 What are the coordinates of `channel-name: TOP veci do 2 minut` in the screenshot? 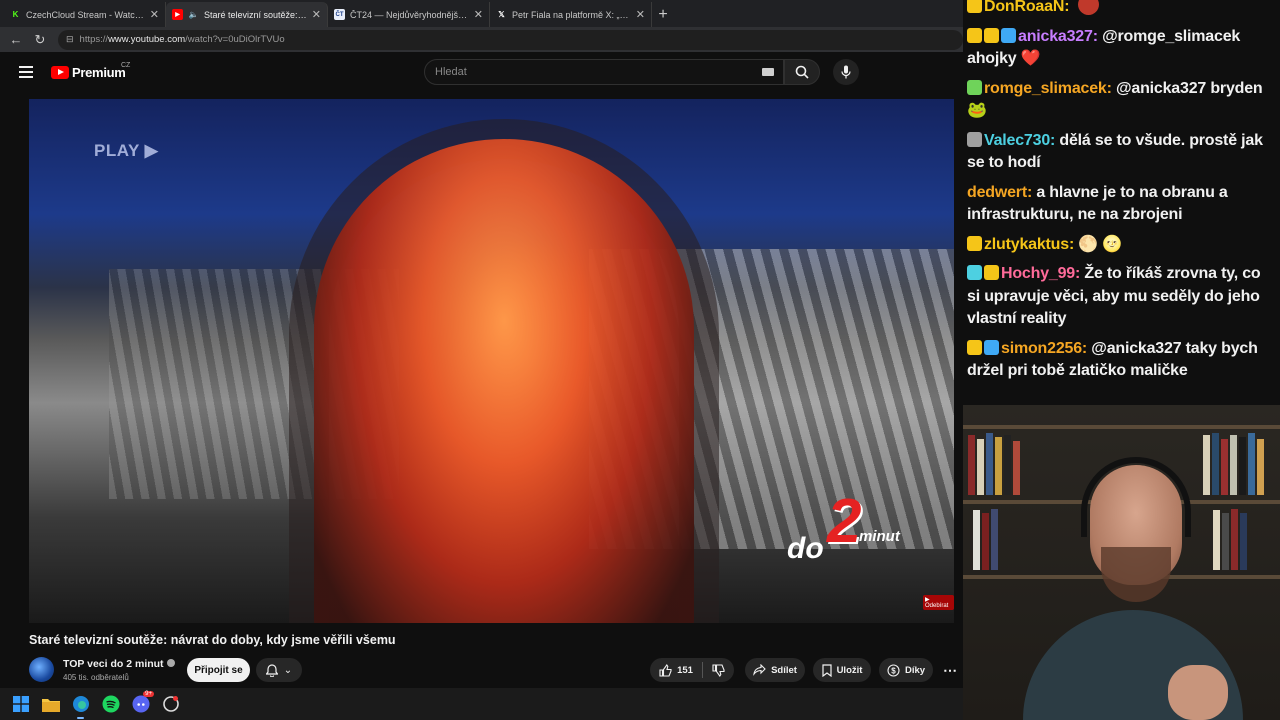 It's located at (113, 664).